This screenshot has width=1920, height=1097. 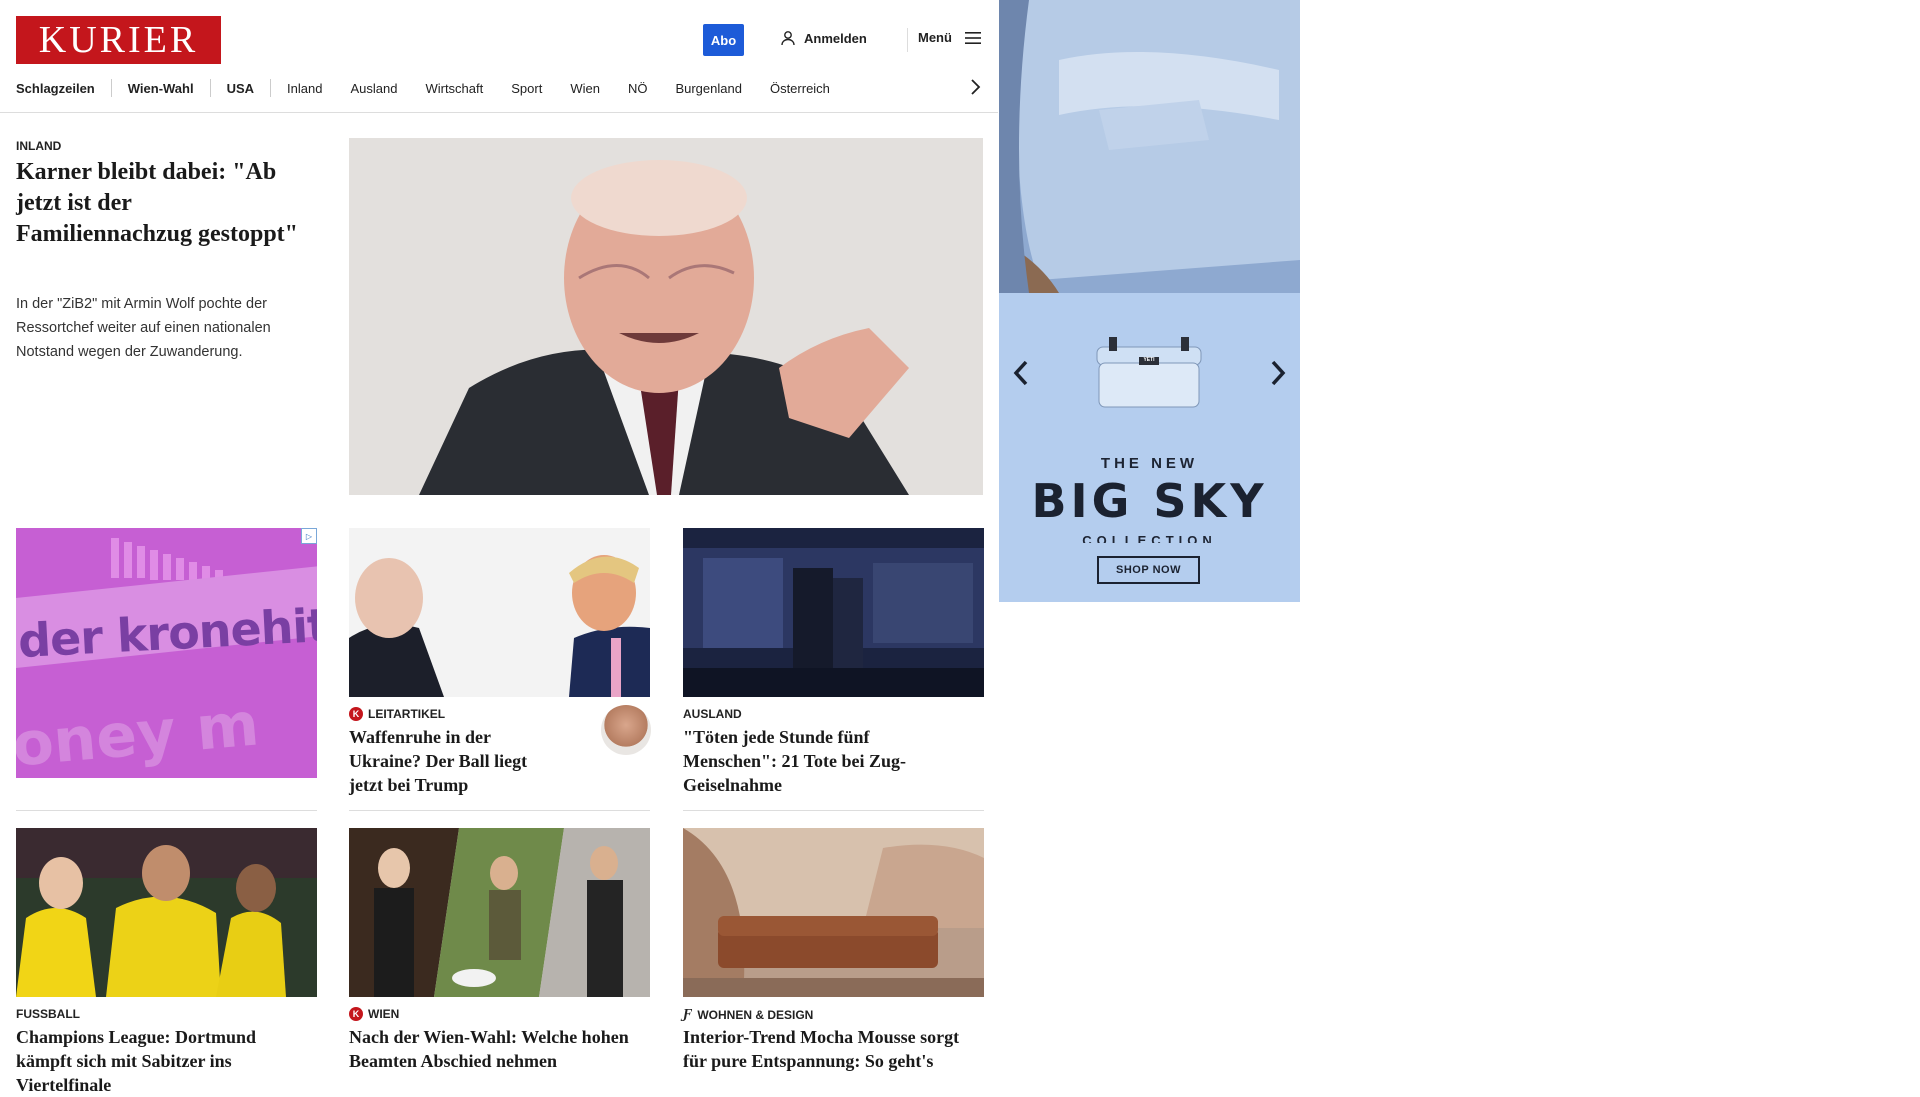 I want to click on leaders-photo, so click(x=499, y=612).